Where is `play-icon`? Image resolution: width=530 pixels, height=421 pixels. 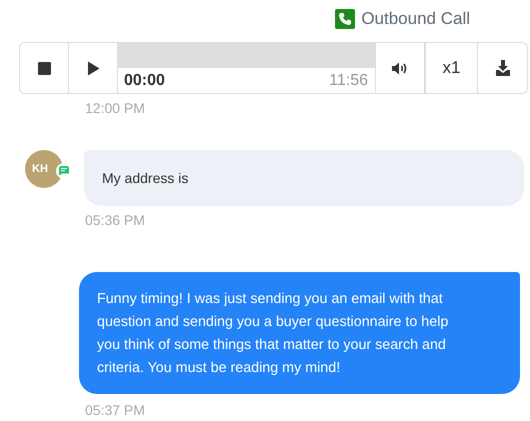 play-icon is located at coordinates (93, 68).